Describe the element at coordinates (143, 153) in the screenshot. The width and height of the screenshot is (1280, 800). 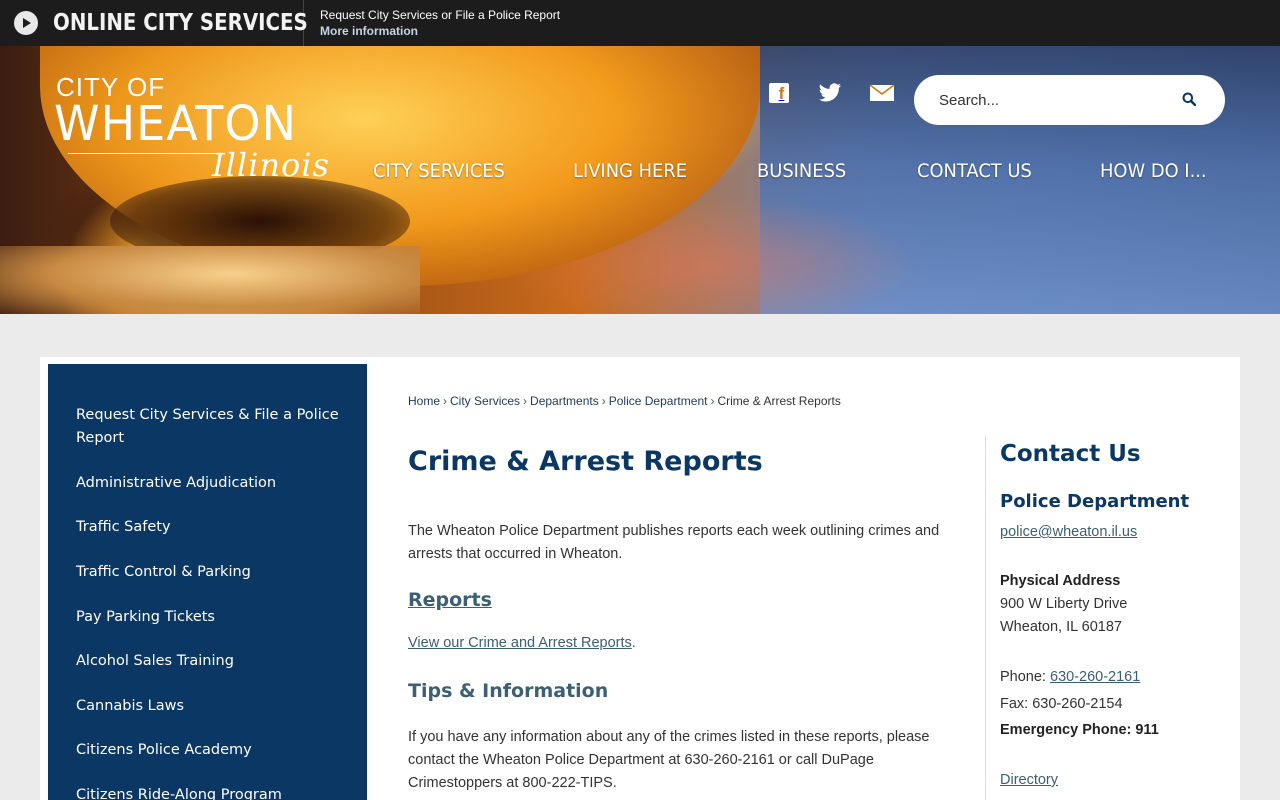
I see `logo-rule` at that location.